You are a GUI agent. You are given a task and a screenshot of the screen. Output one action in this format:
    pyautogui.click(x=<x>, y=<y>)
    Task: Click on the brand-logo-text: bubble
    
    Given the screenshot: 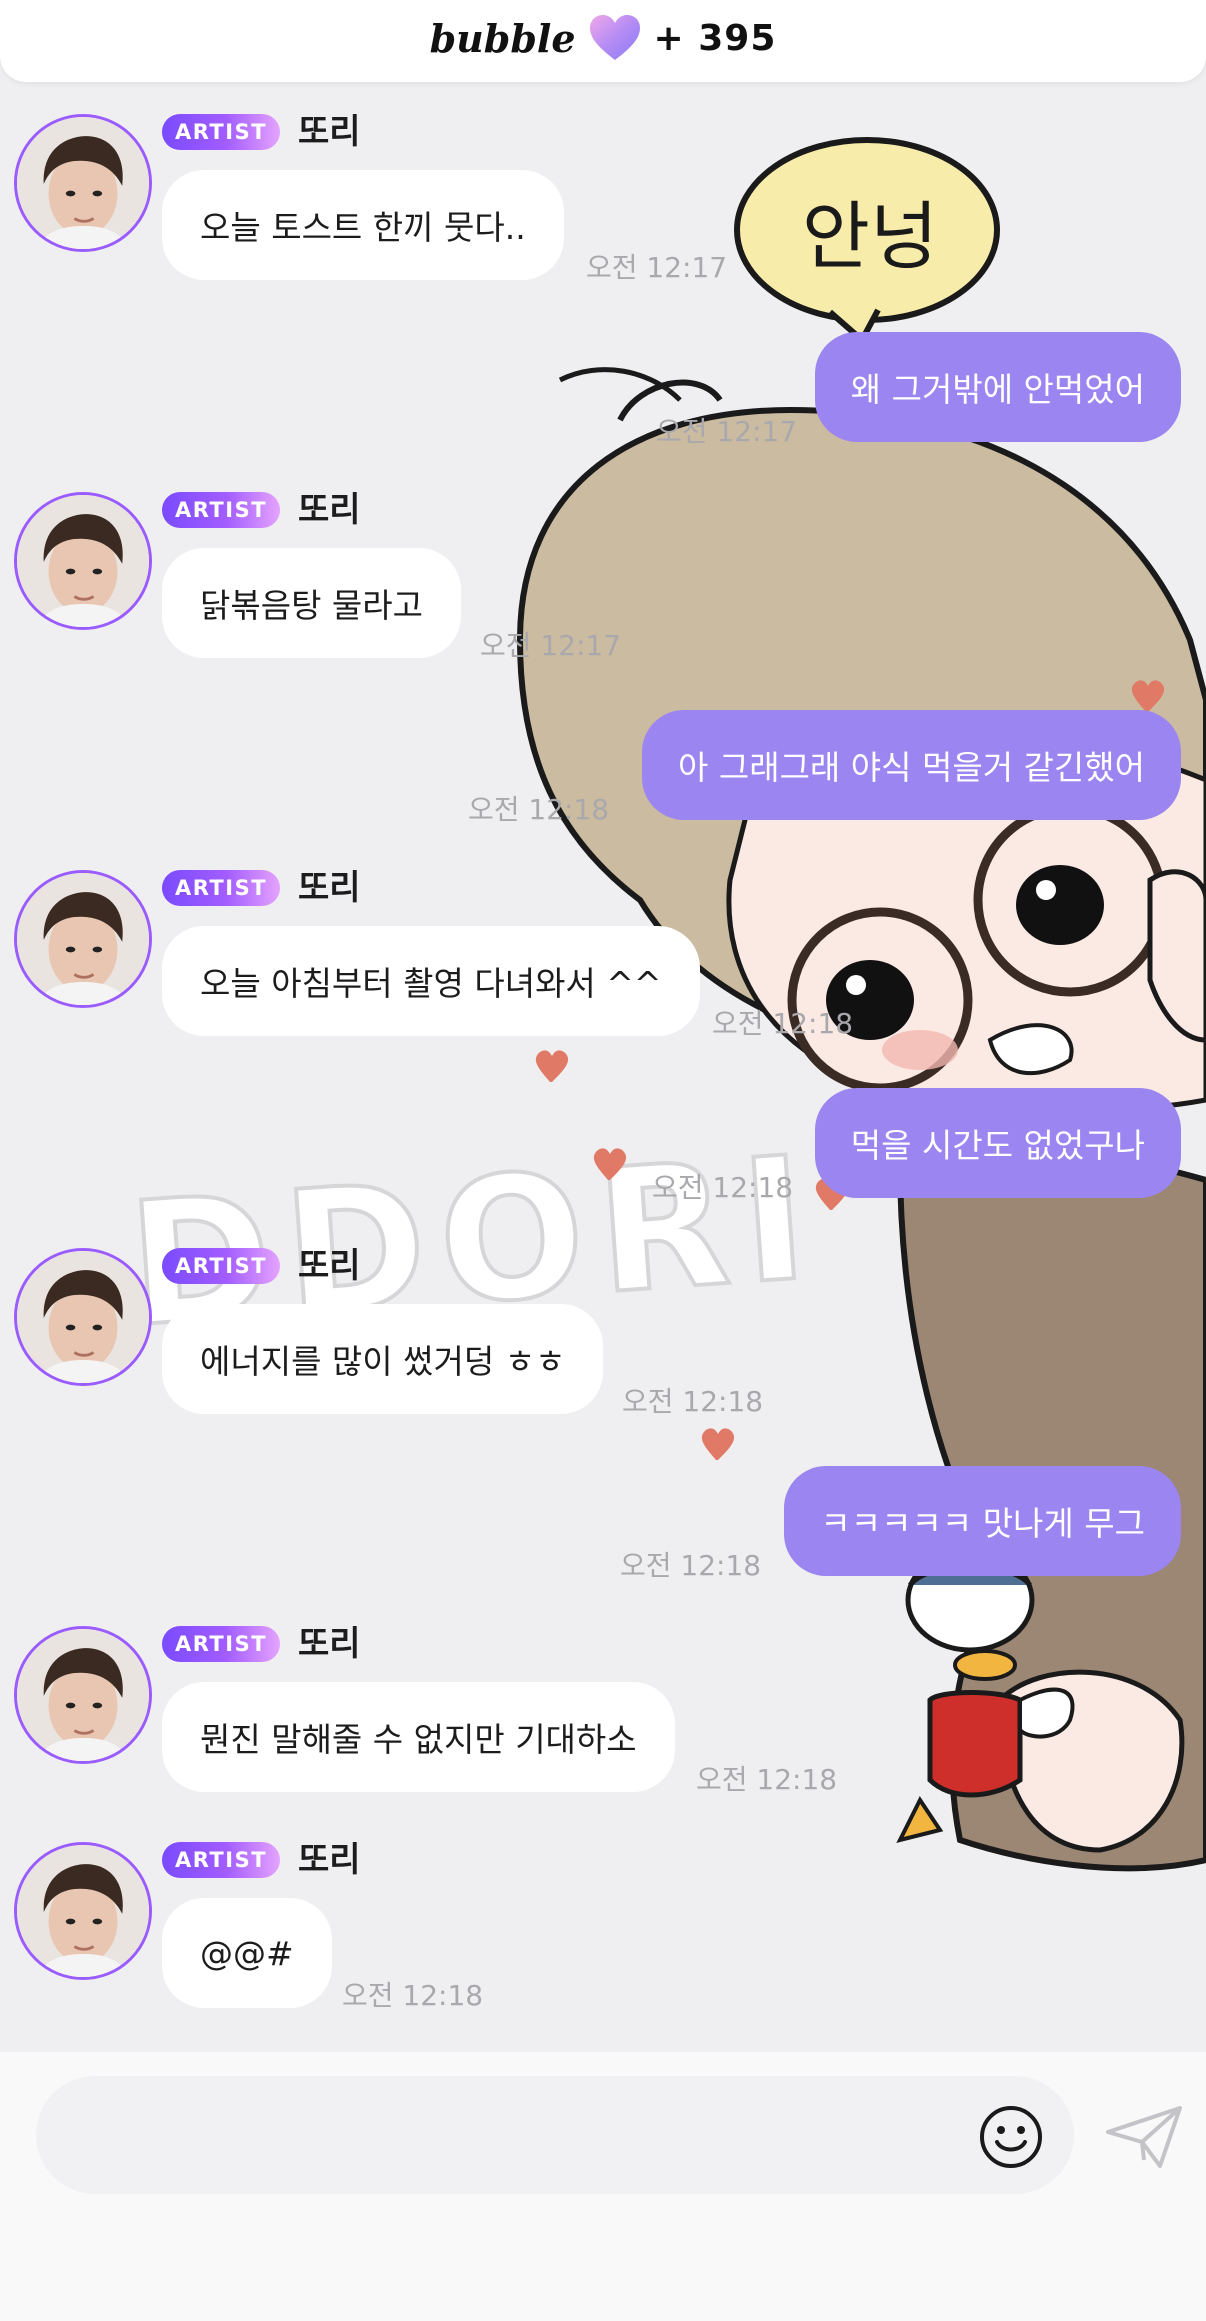 What is the action you would take?
    pyautogui.click(x=502, y=38)
    